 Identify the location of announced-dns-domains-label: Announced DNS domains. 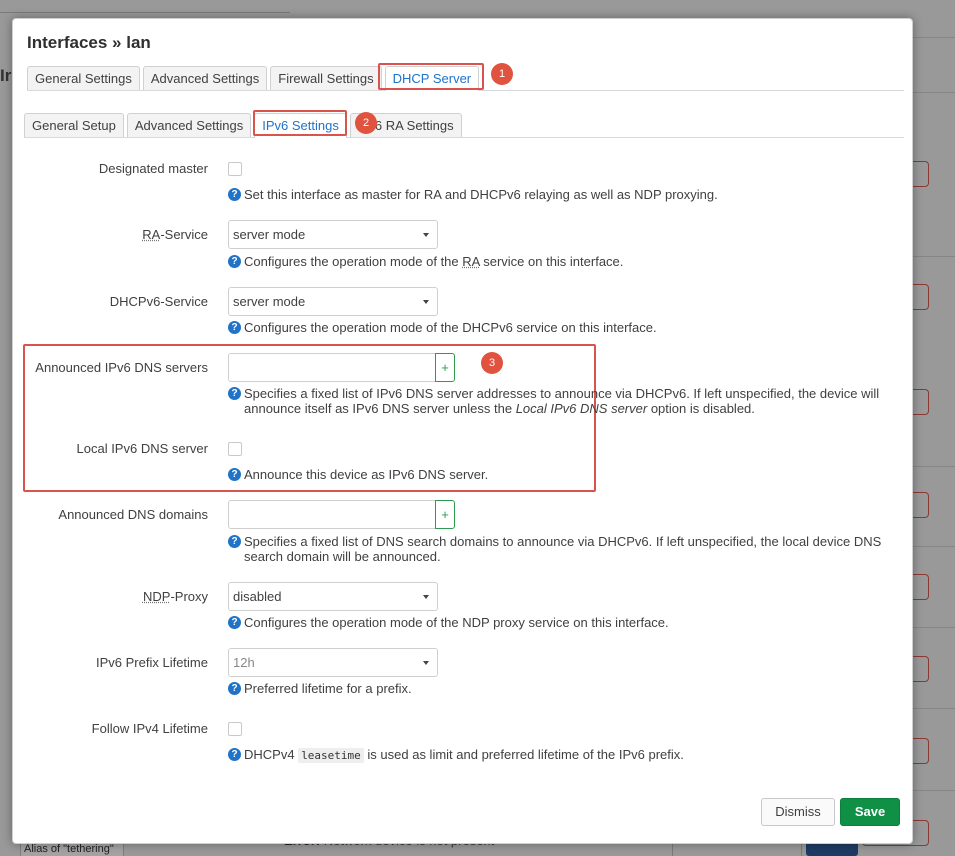
(133, 514).